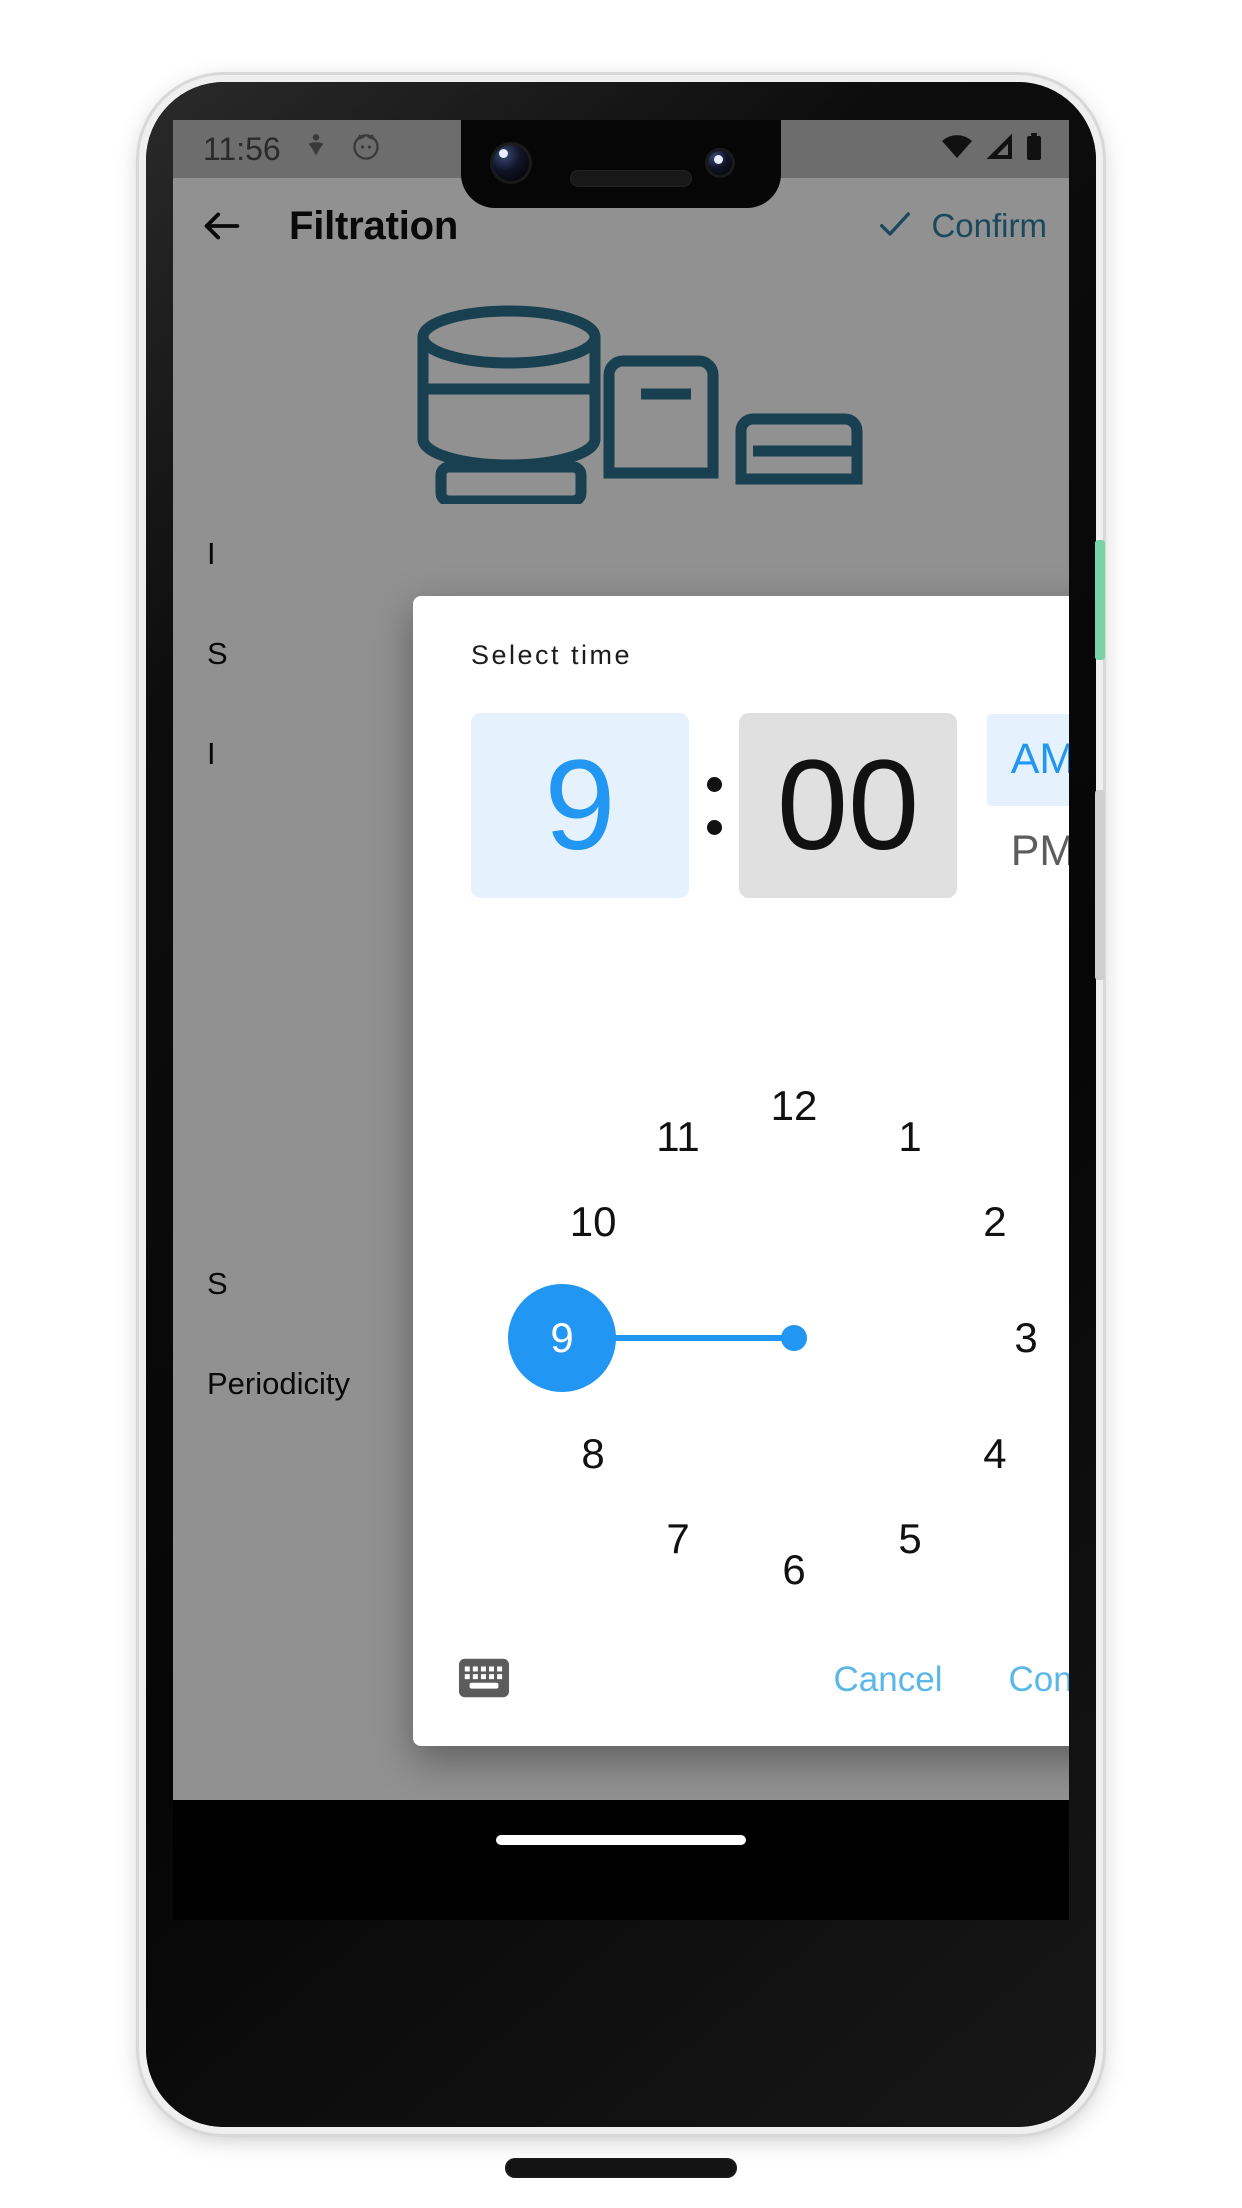  I want to click on earpiece-speaker, so click(631, 178).